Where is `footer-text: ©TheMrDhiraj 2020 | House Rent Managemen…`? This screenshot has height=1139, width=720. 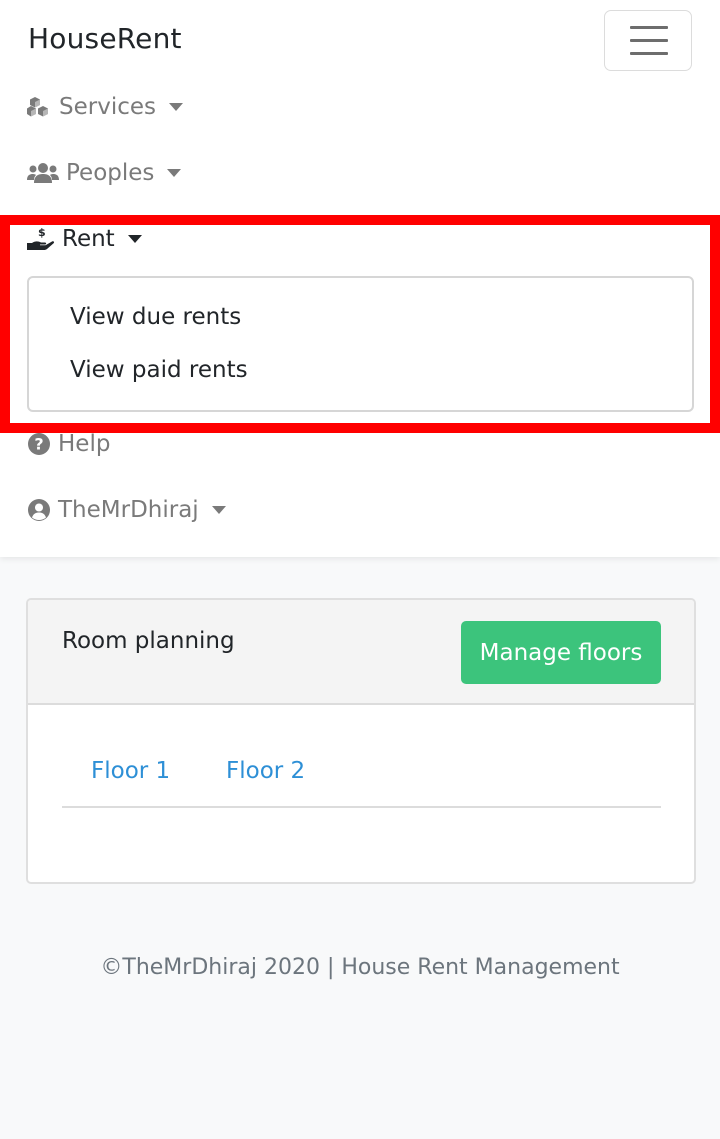 footer-text: ©TheMrDhiraj 2020 | House Rent Managemen… is located at coordinates (360, 967).